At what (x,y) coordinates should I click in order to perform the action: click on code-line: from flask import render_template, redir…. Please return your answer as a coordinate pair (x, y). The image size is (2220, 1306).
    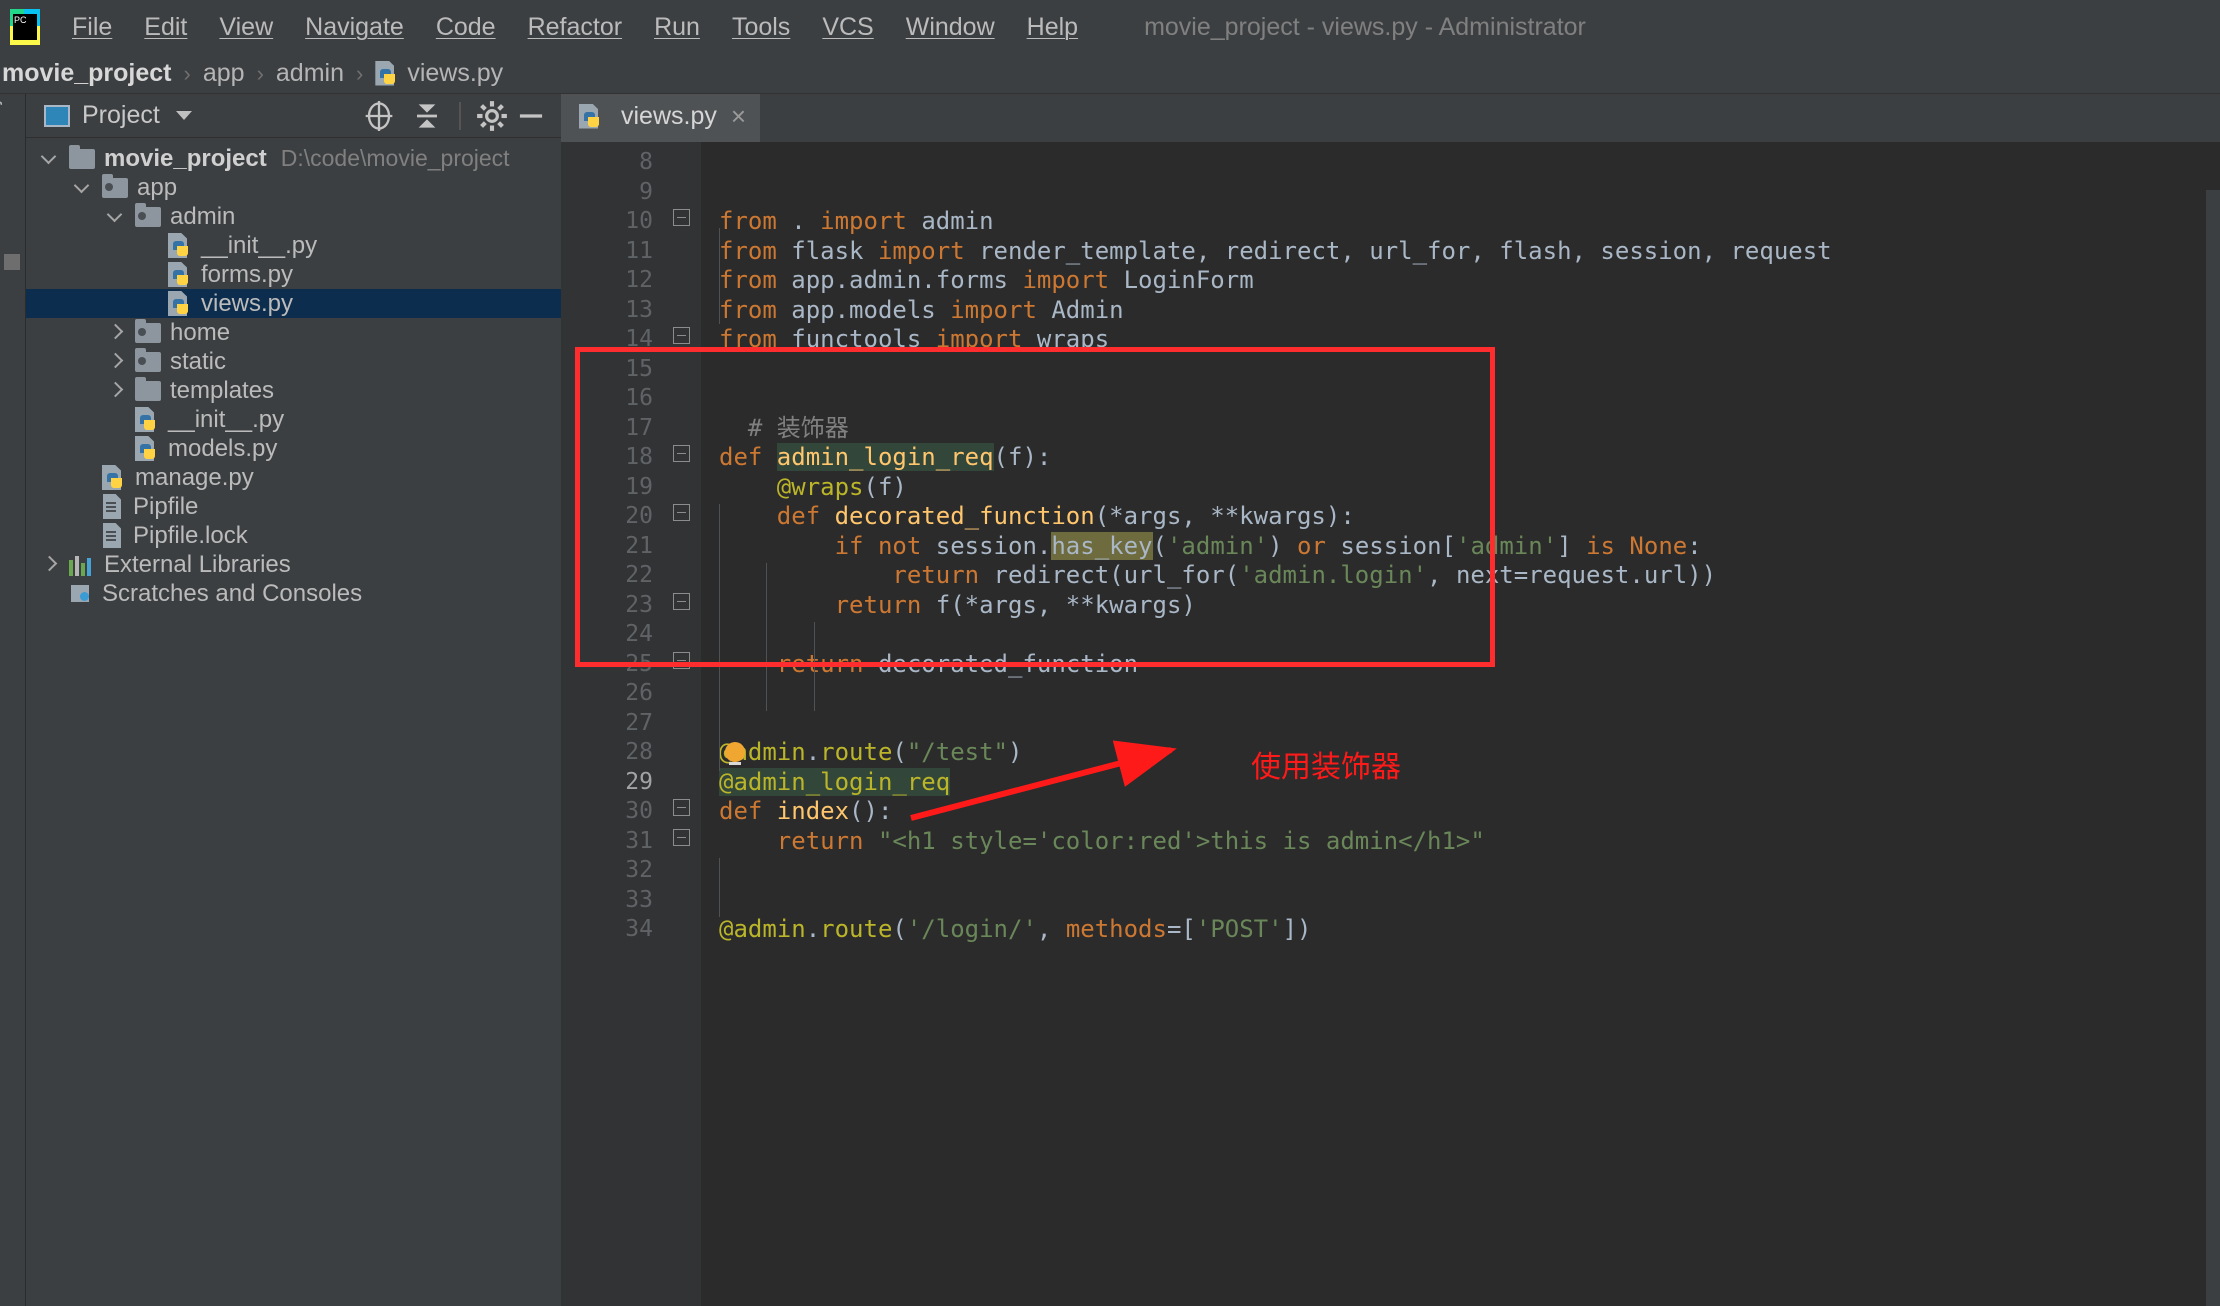
    Looking at the image, I should click on (1460, 252).